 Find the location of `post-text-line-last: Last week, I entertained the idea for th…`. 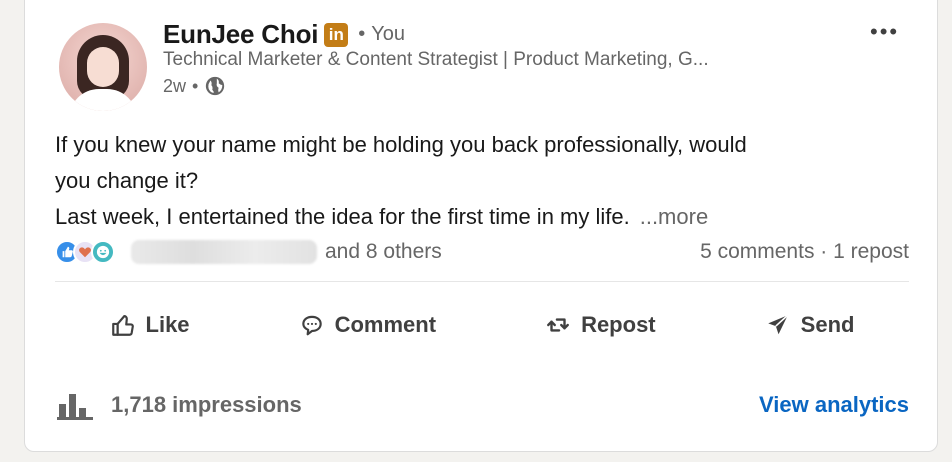

post-text-line-last: Last week, I entertained the idea for th… is located at coordinates (485, 217).